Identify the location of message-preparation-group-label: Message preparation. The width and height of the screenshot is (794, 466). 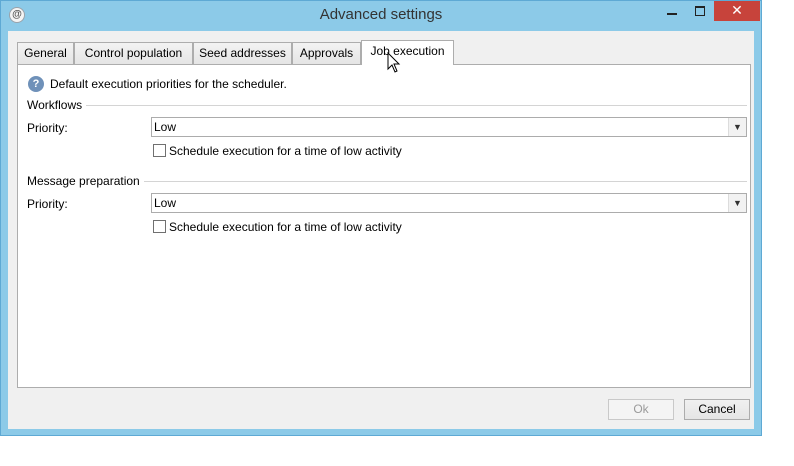
(85, 181).